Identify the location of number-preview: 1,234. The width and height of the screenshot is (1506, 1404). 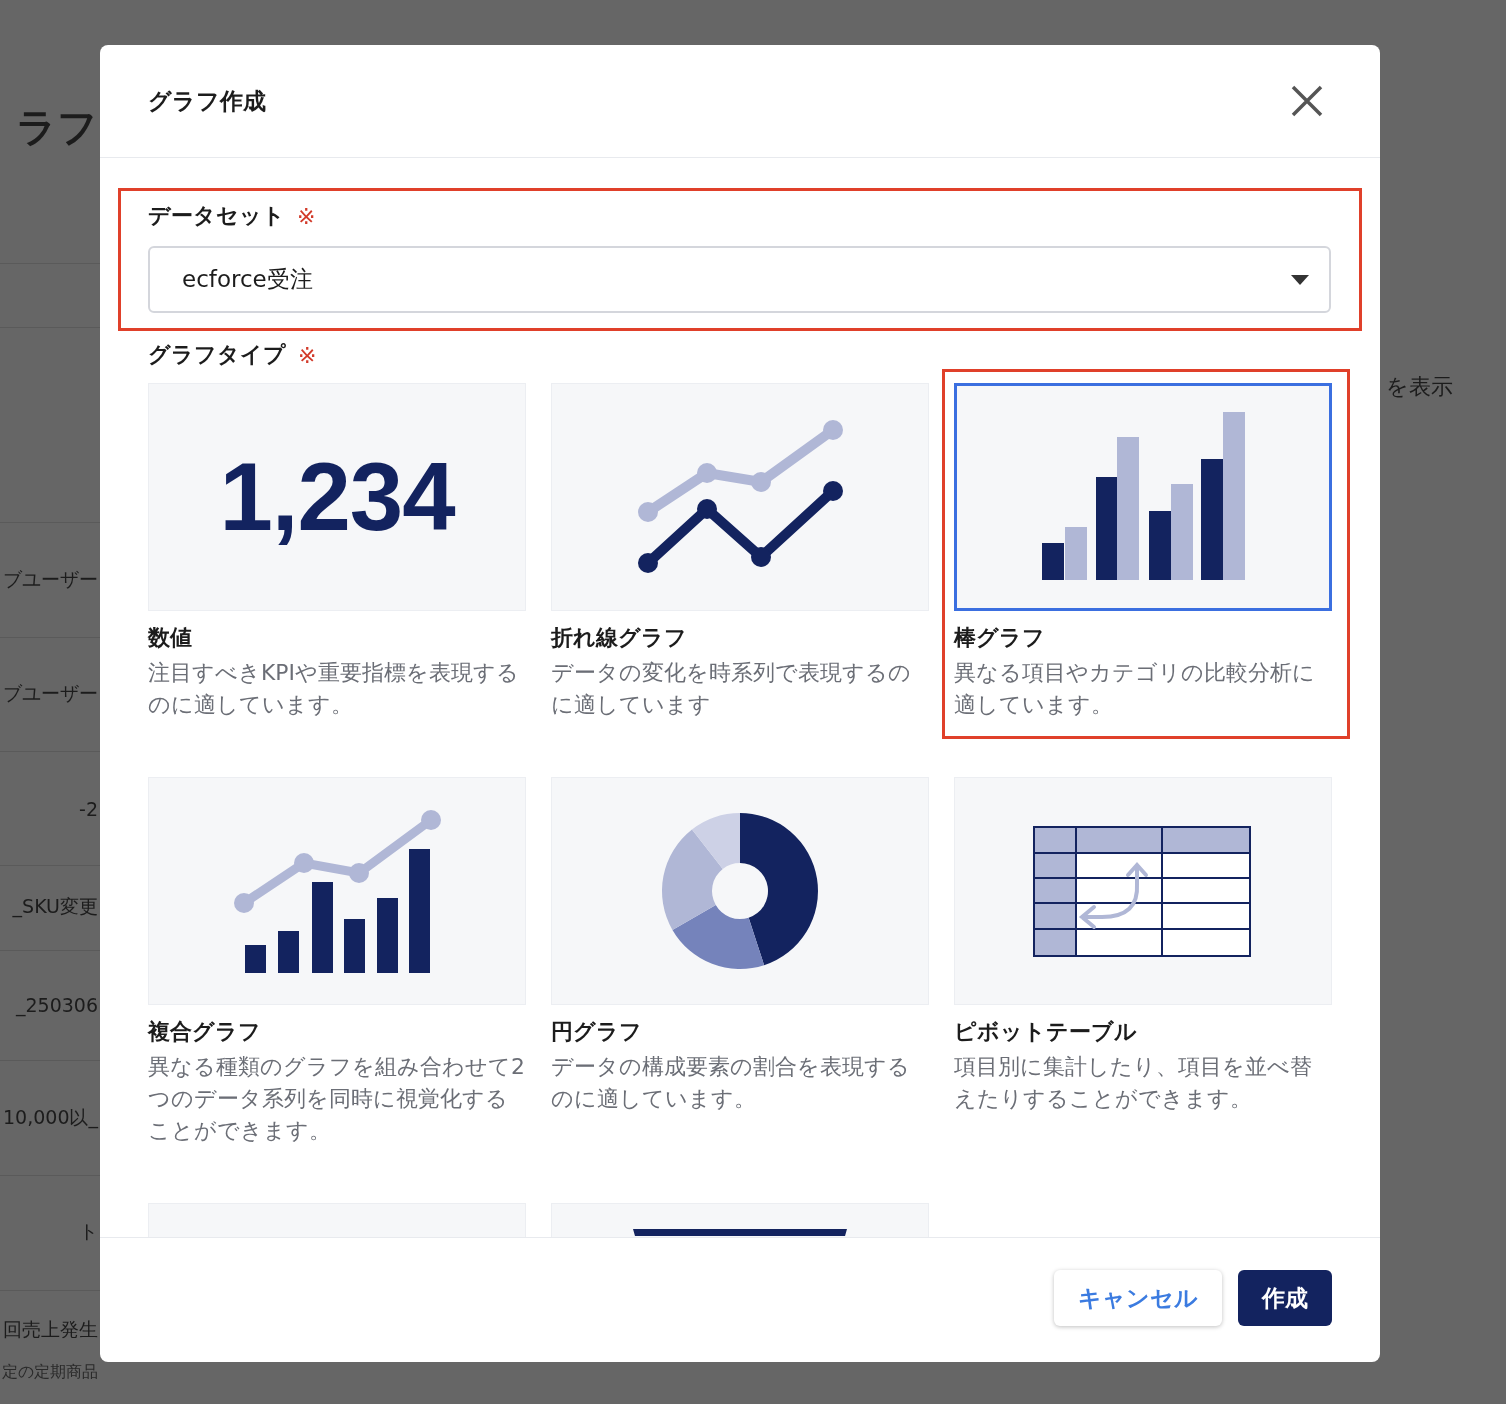
(337, 497).